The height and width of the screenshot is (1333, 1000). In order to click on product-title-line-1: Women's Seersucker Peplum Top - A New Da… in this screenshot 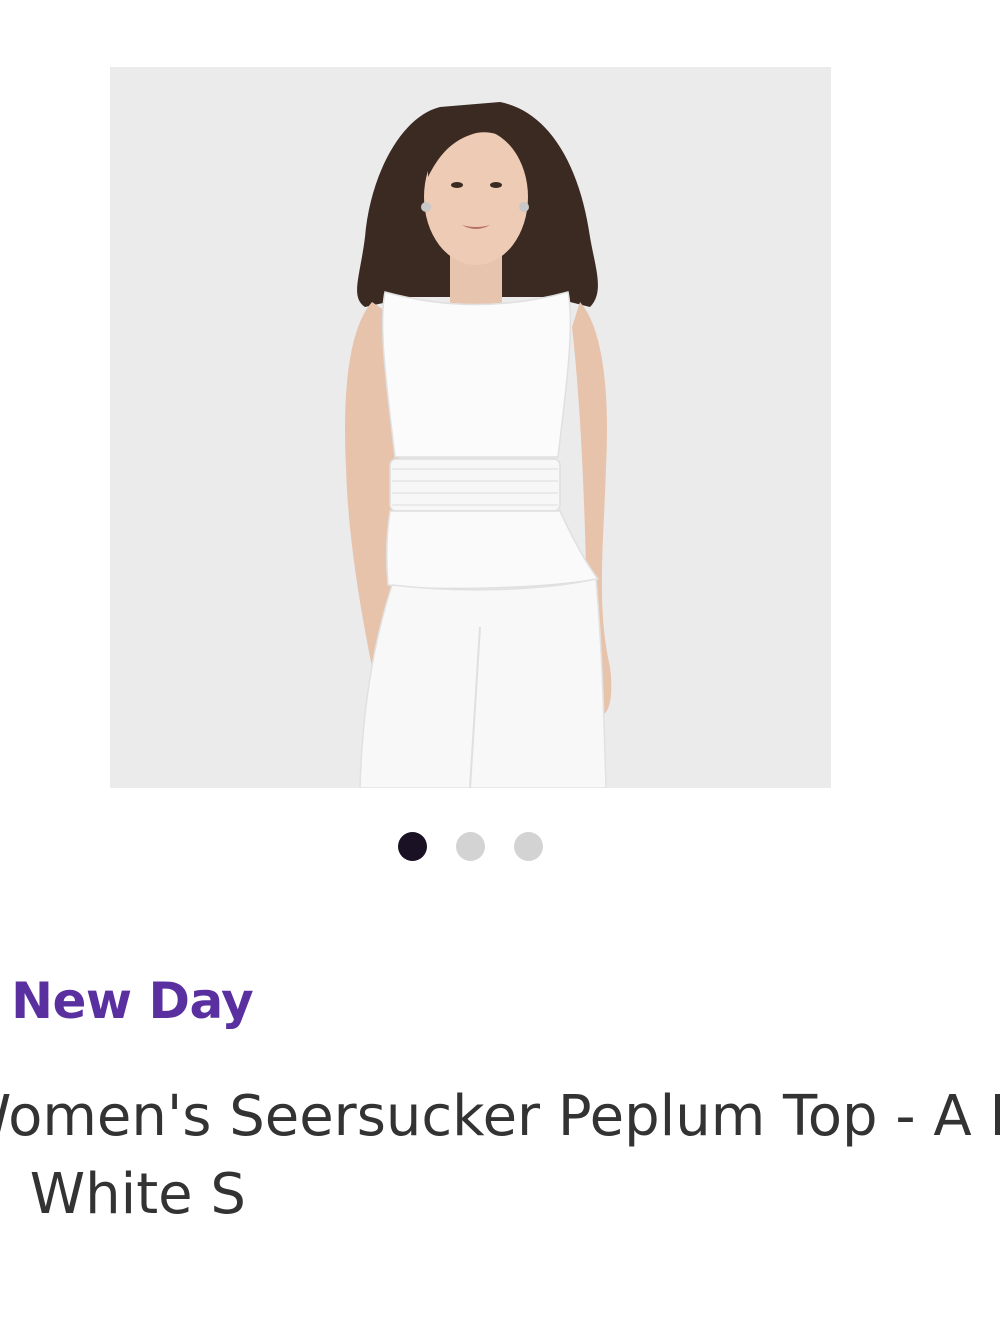, I will do `click(500, 1116)`.